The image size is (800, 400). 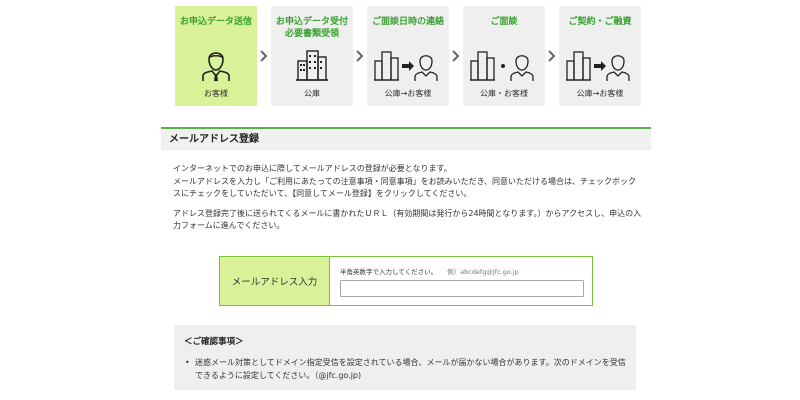 What do you see at coordinates (275, 281) in the screenshot?
I see `email-label: メールアドレス入力` at bounding box center [275, 281].